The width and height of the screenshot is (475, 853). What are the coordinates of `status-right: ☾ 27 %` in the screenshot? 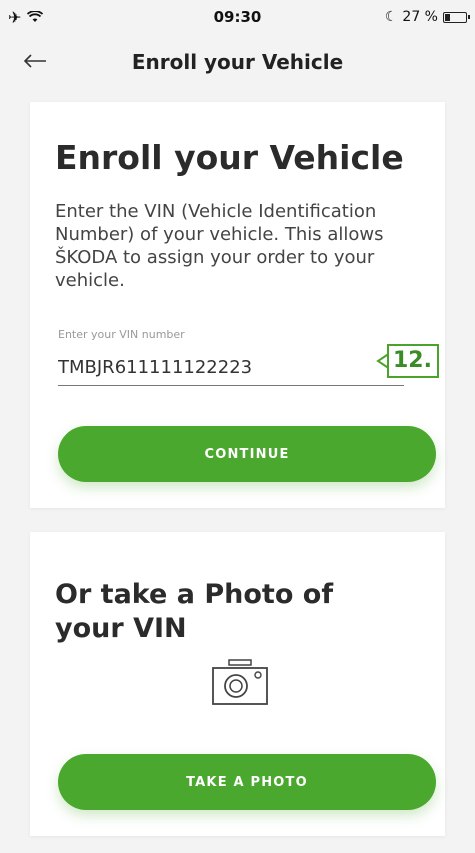 It's located at (427, 17).